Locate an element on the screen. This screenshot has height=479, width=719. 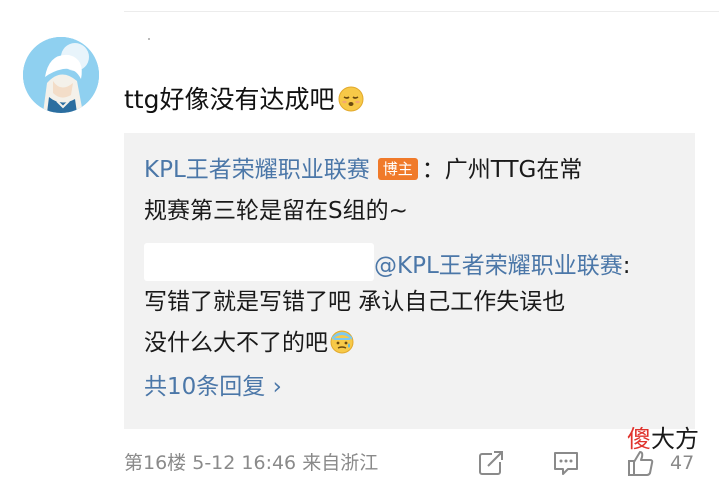
avatar is located at coordinates (61, 75).